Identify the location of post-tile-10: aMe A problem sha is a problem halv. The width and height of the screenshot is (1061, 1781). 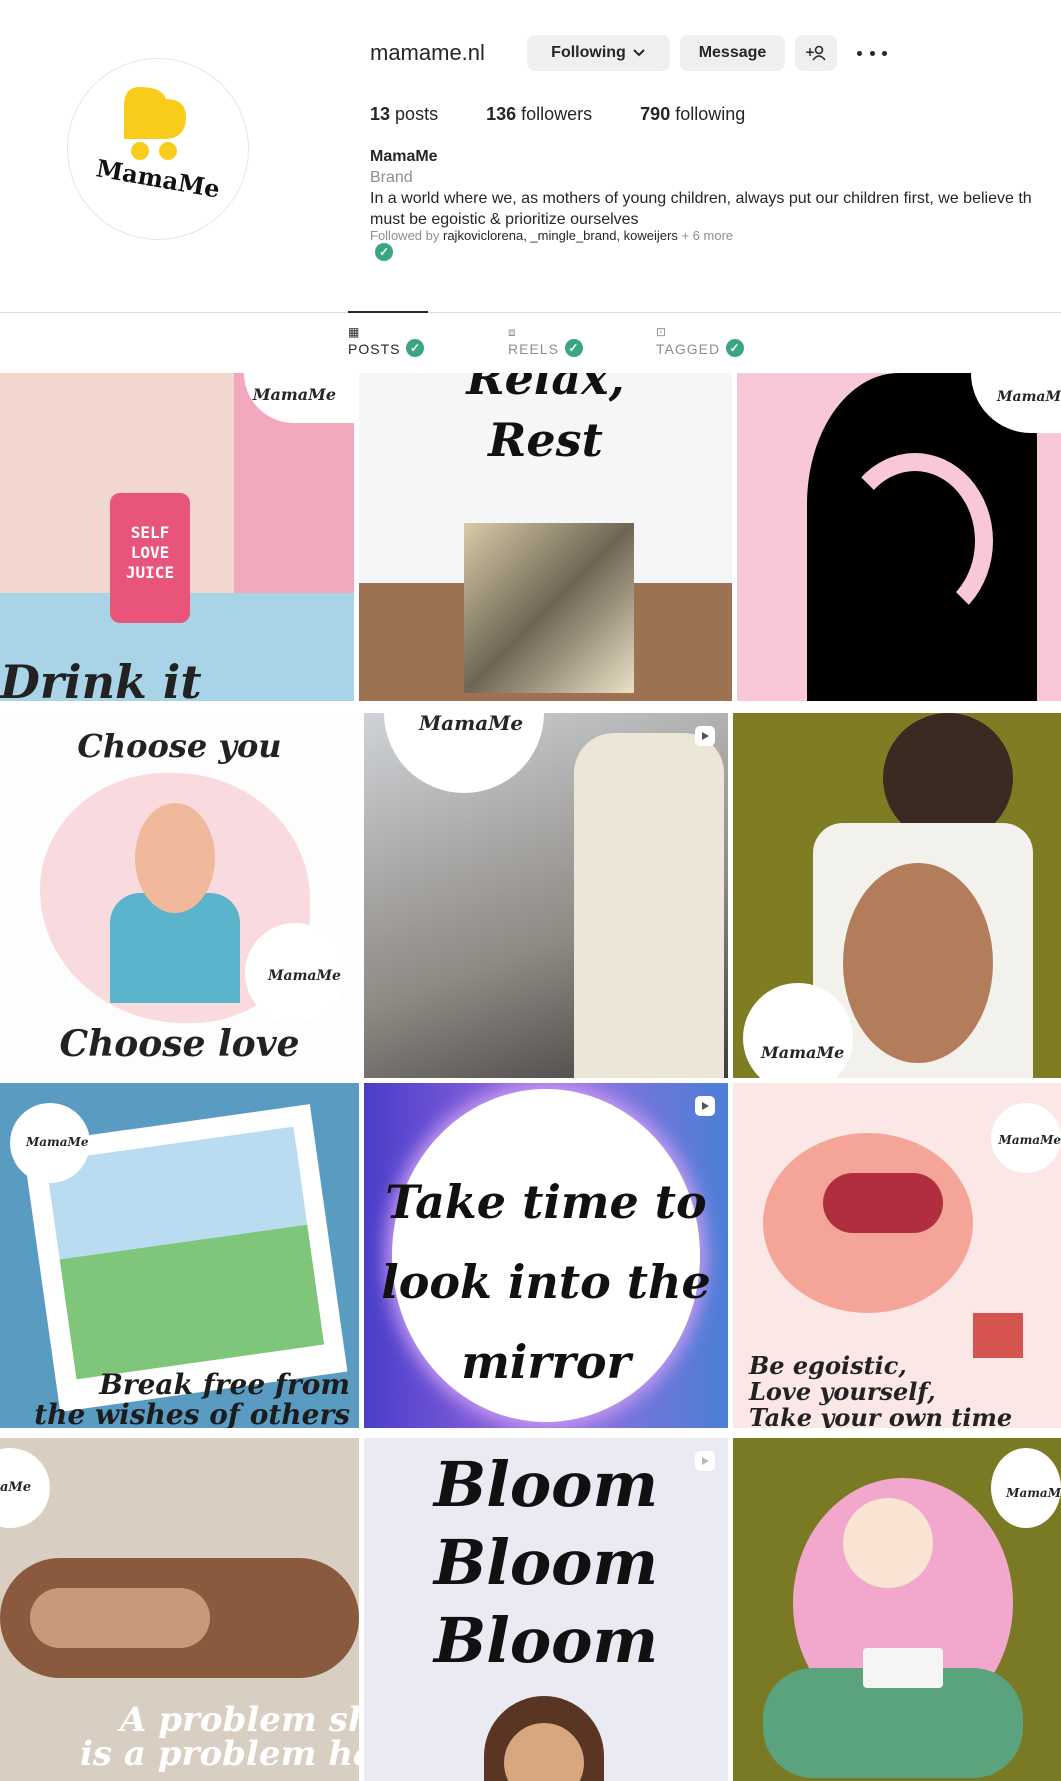
(179, 1609).